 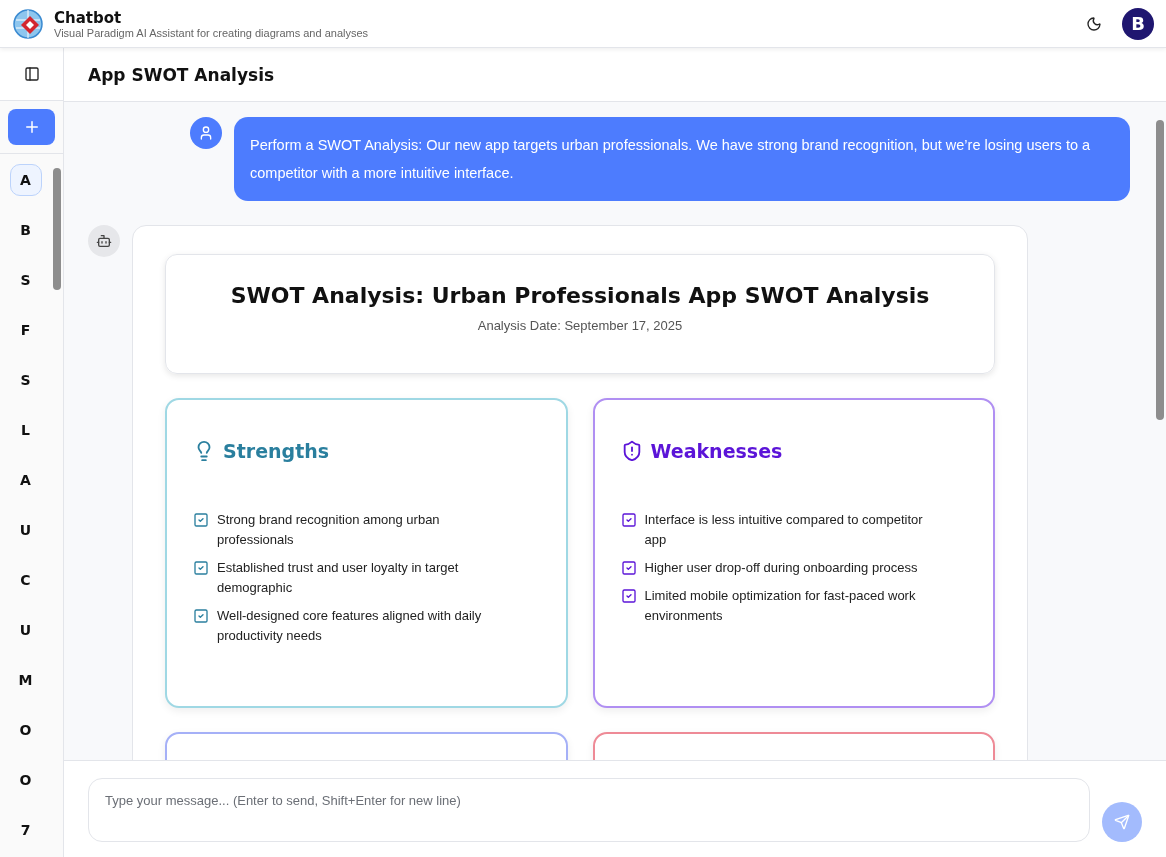 What do you see at coordinates (181, 74) in the screenshot?
I see `conversation-title: App SWOT Analysis` at bounding box center [181, 74].